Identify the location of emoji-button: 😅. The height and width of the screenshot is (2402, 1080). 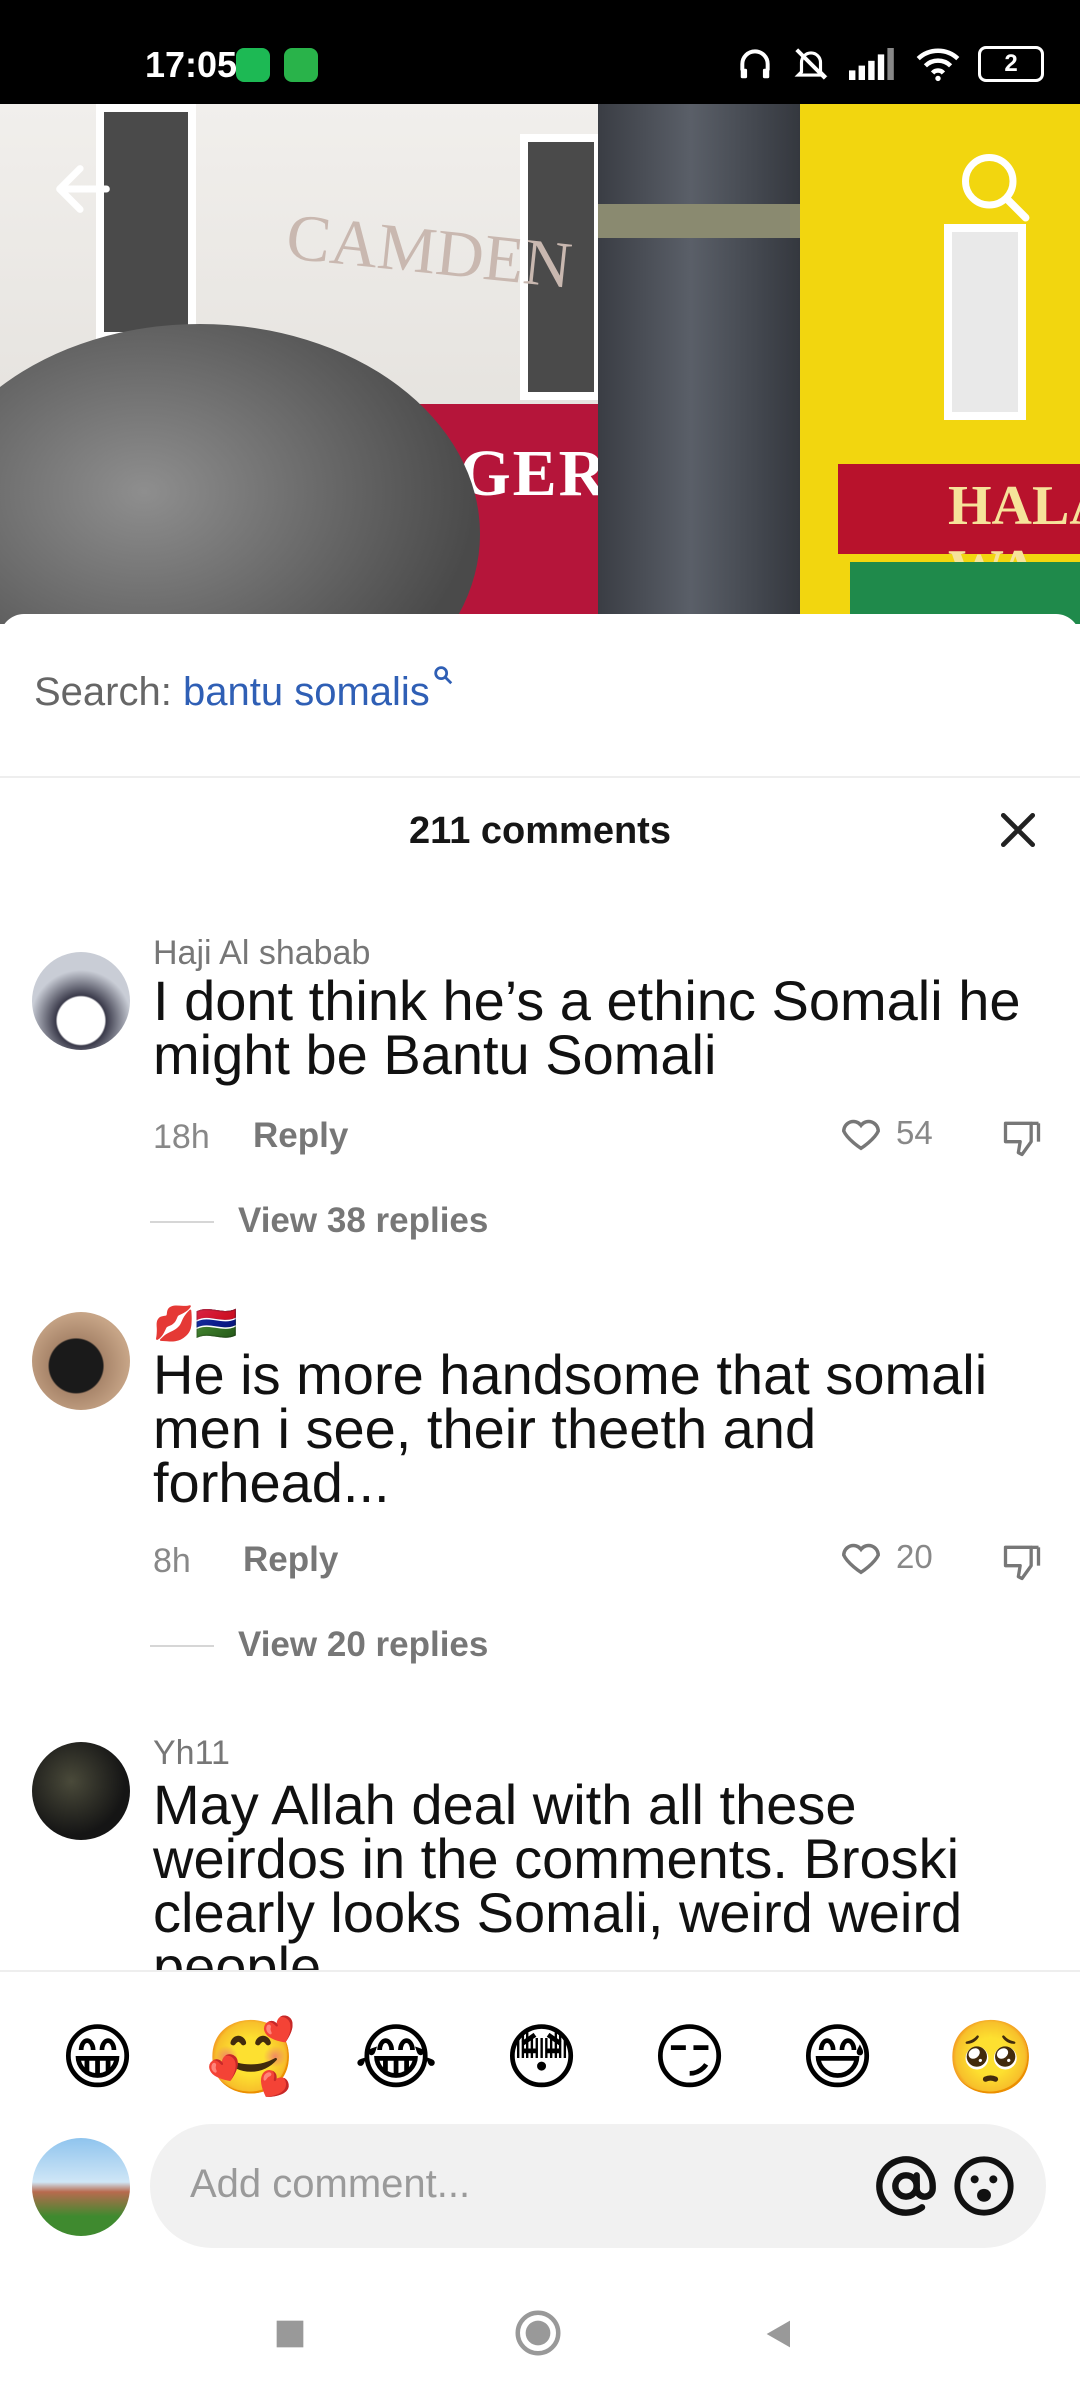
(837, 2057).